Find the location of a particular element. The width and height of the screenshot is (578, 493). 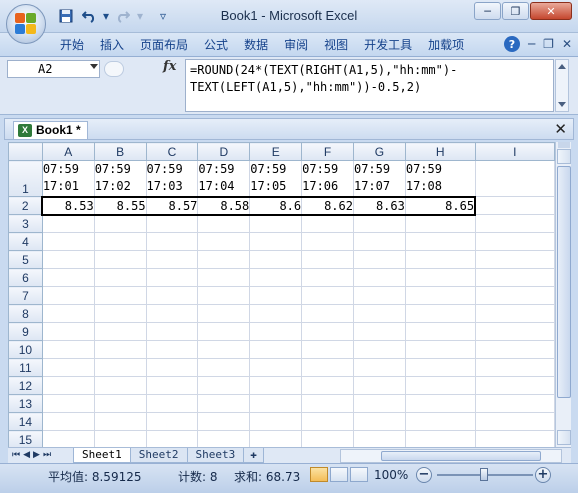

cell-d14 is located at coordinates (224, 421).